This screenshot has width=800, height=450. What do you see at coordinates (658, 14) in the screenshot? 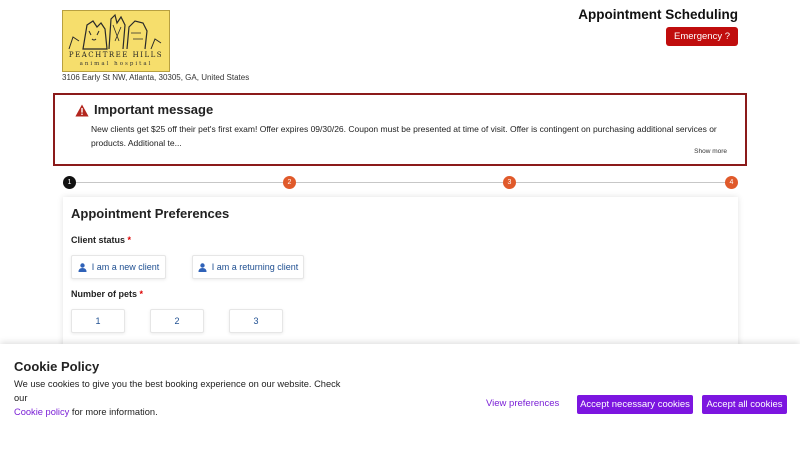
I see `page-title: Appointment Scheduling` at bounding box center [658, 14].